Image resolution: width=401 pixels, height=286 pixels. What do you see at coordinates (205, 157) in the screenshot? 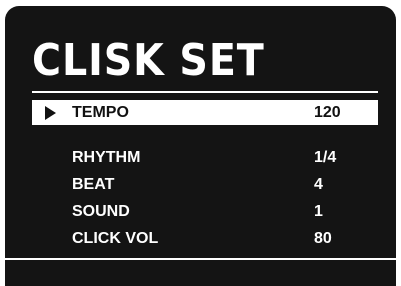
I see `menu-item-rhythm: RHYTHM 1/4` at bounding box center [205, 157].